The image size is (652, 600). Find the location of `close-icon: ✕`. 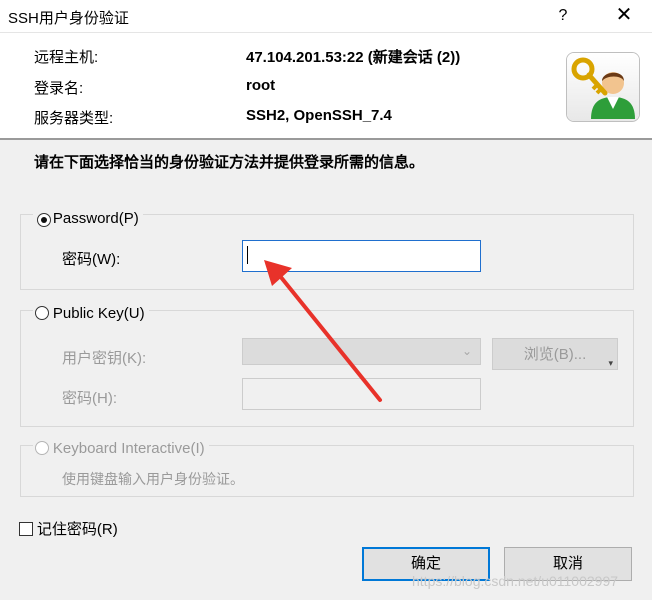

close-icon: ✕ is located at coordinates (624, 15).